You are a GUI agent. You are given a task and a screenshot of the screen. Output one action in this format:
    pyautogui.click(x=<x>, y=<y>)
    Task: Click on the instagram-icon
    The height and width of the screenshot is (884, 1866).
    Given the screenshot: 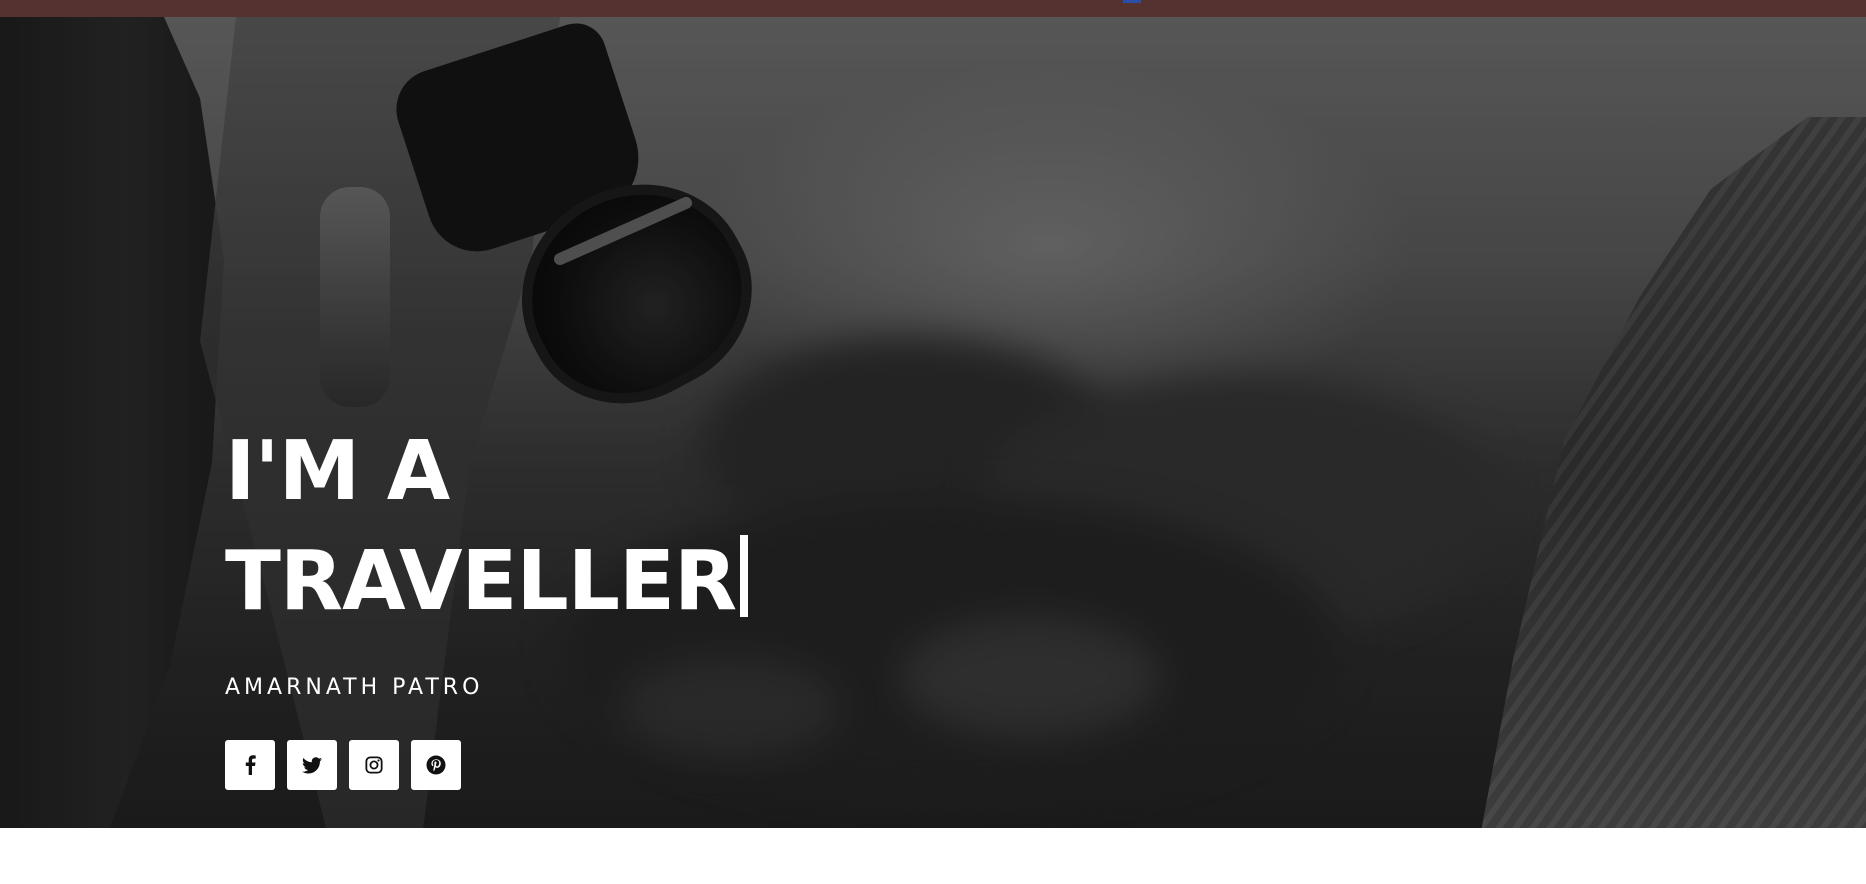 What is the action you would take?
    pyautogui.click(x=374, y=765)
    